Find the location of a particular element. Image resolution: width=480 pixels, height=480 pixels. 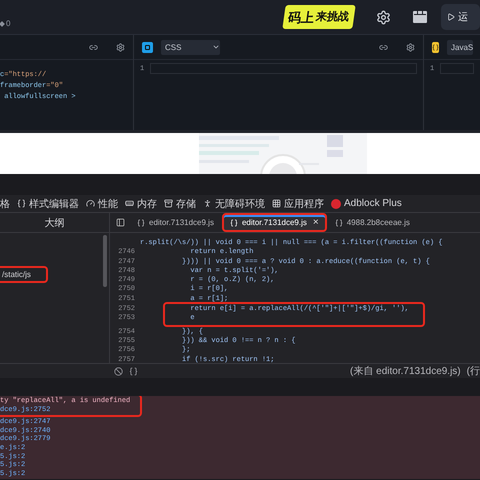

devtools-tab: 存储 is located at coordinates (180, 203).